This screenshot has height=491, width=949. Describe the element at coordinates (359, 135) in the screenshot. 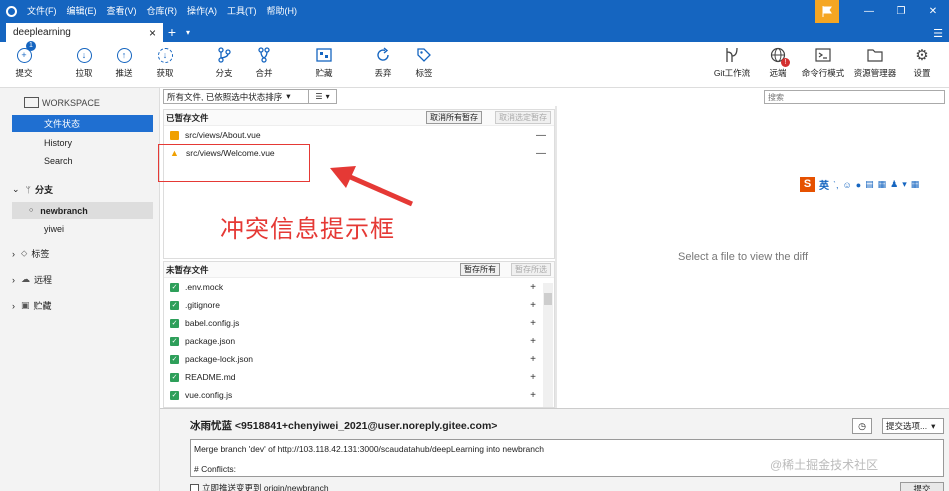

I see `staged-file-row: src/views/About.vue —` at that location.